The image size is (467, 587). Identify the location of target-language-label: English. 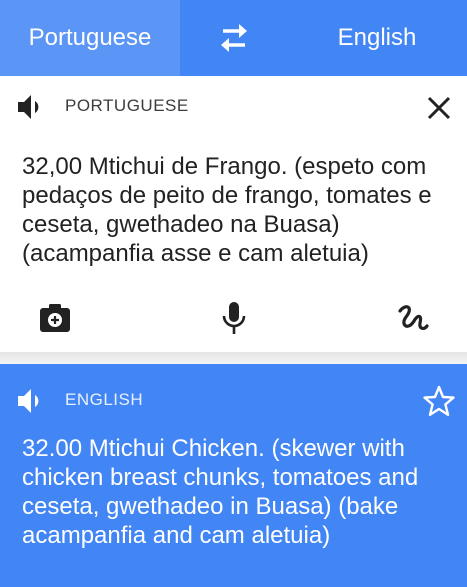
(377, 37).